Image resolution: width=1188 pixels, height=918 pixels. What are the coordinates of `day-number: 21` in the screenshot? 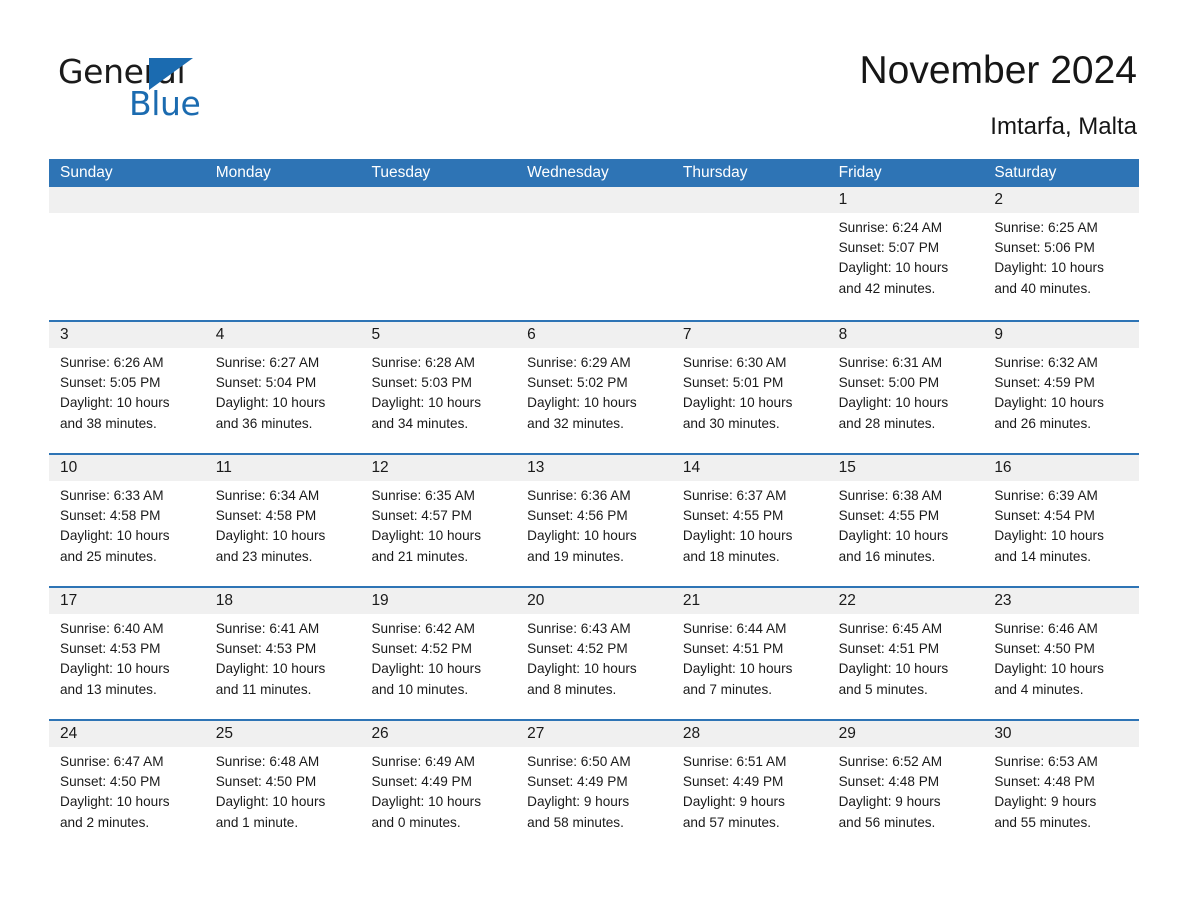 It's located at (691, 600).